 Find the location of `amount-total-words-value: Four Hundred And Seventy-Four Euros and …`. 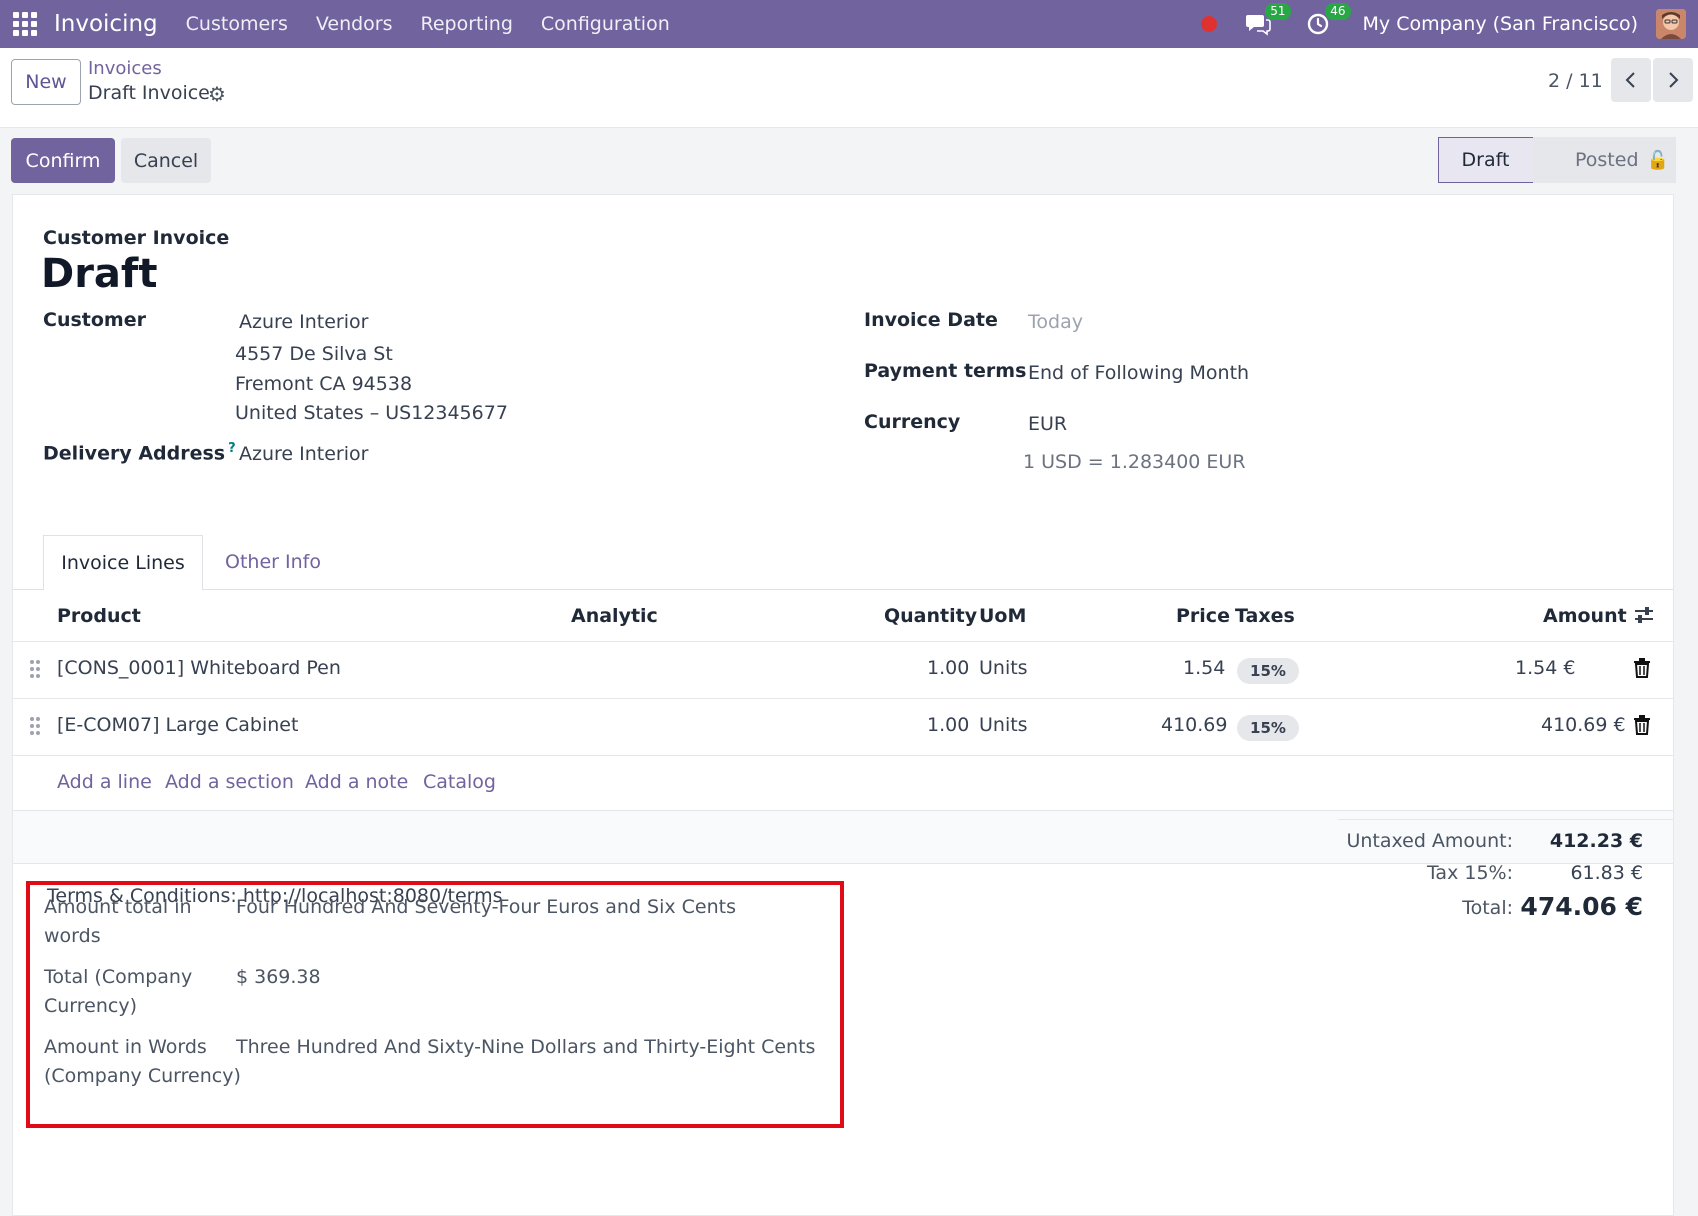

amount-total-words-value: Four Hundred And Seventy-Four Euros and … is located at coordinates (486, 907).